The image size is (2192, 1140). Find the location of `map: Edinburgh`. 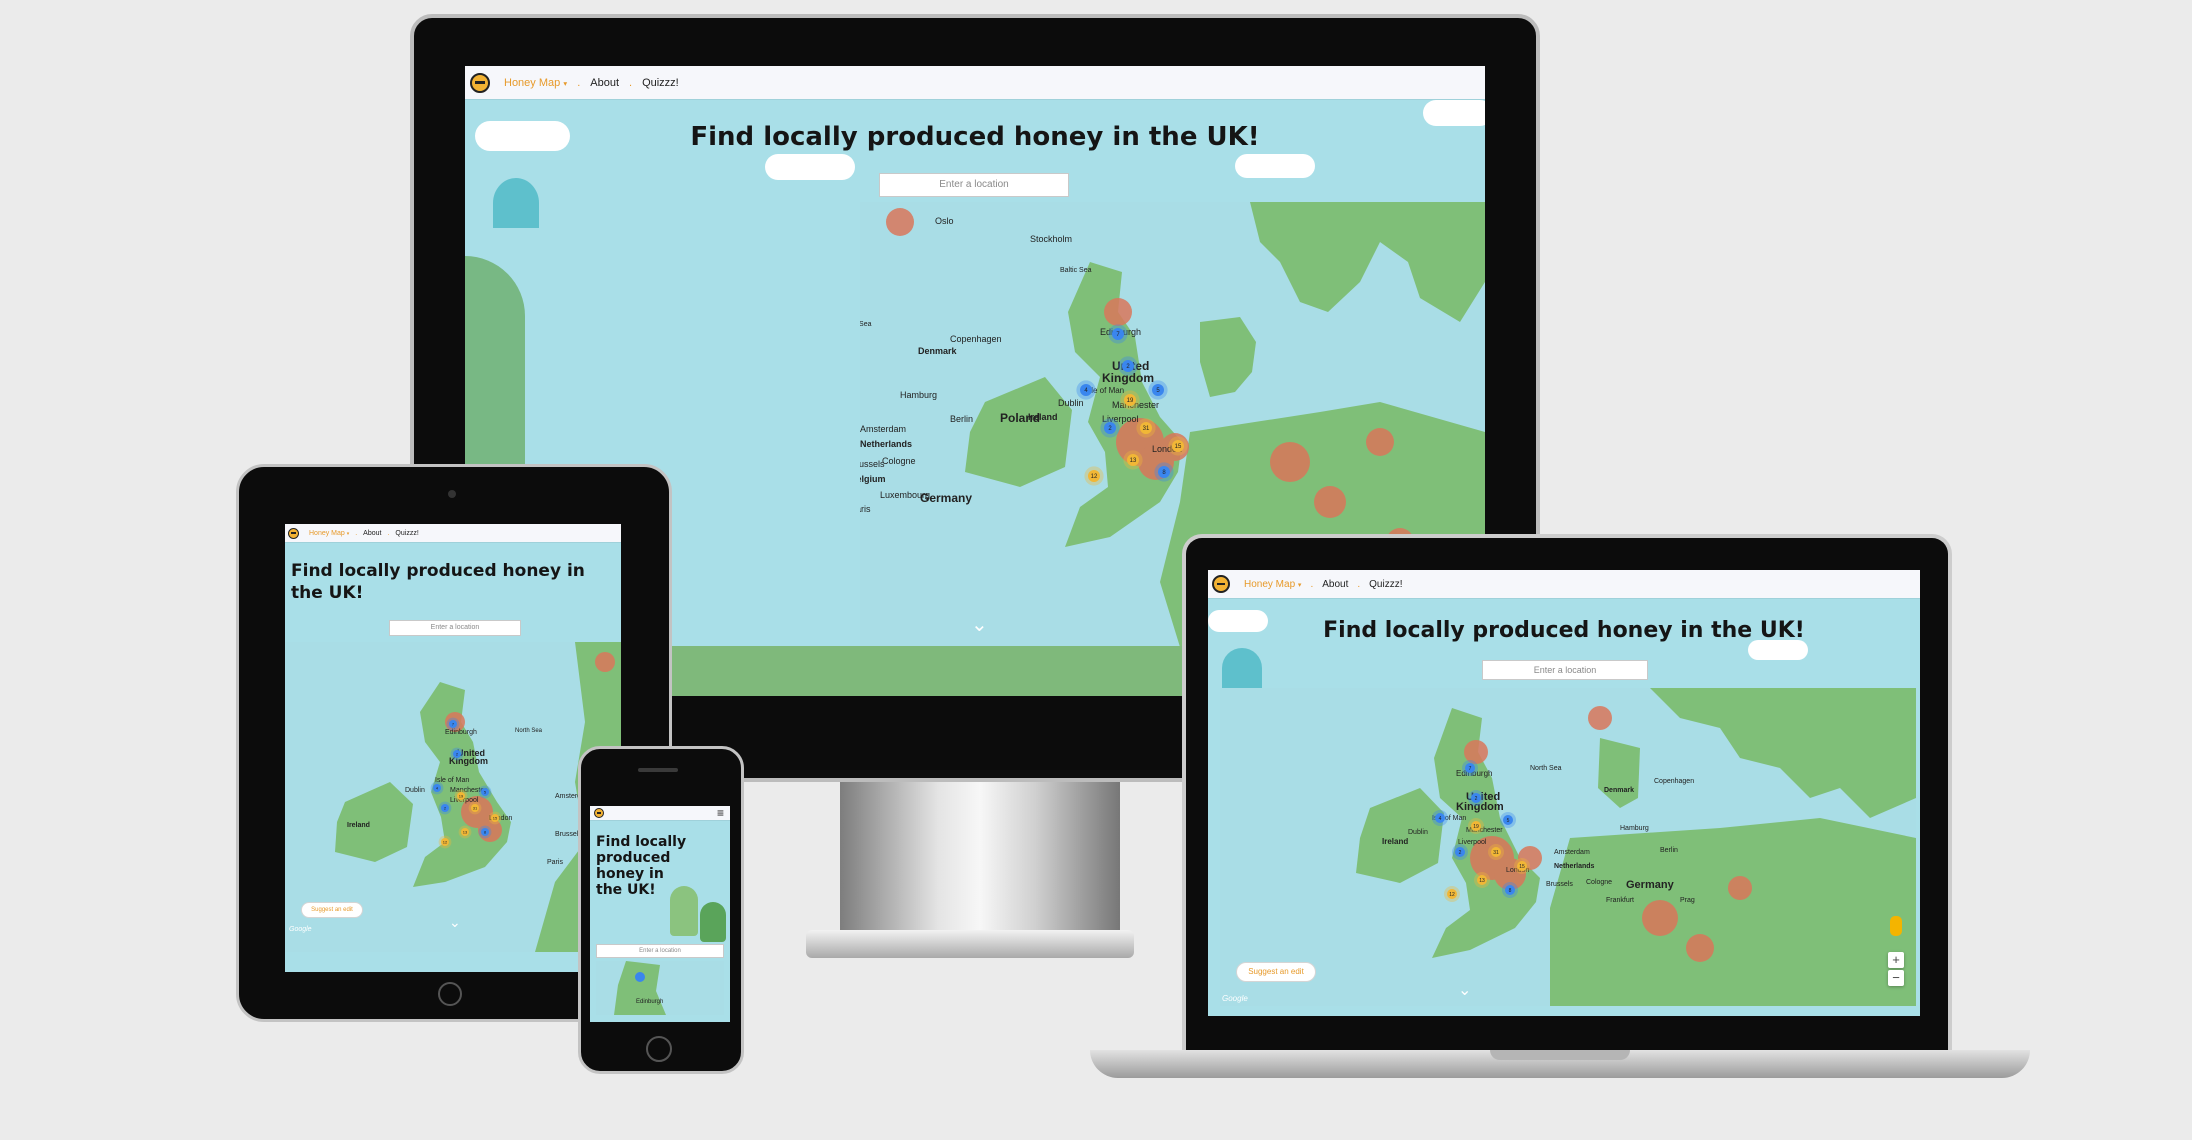

map: Edinburgh is located at coordinates (660, 988).